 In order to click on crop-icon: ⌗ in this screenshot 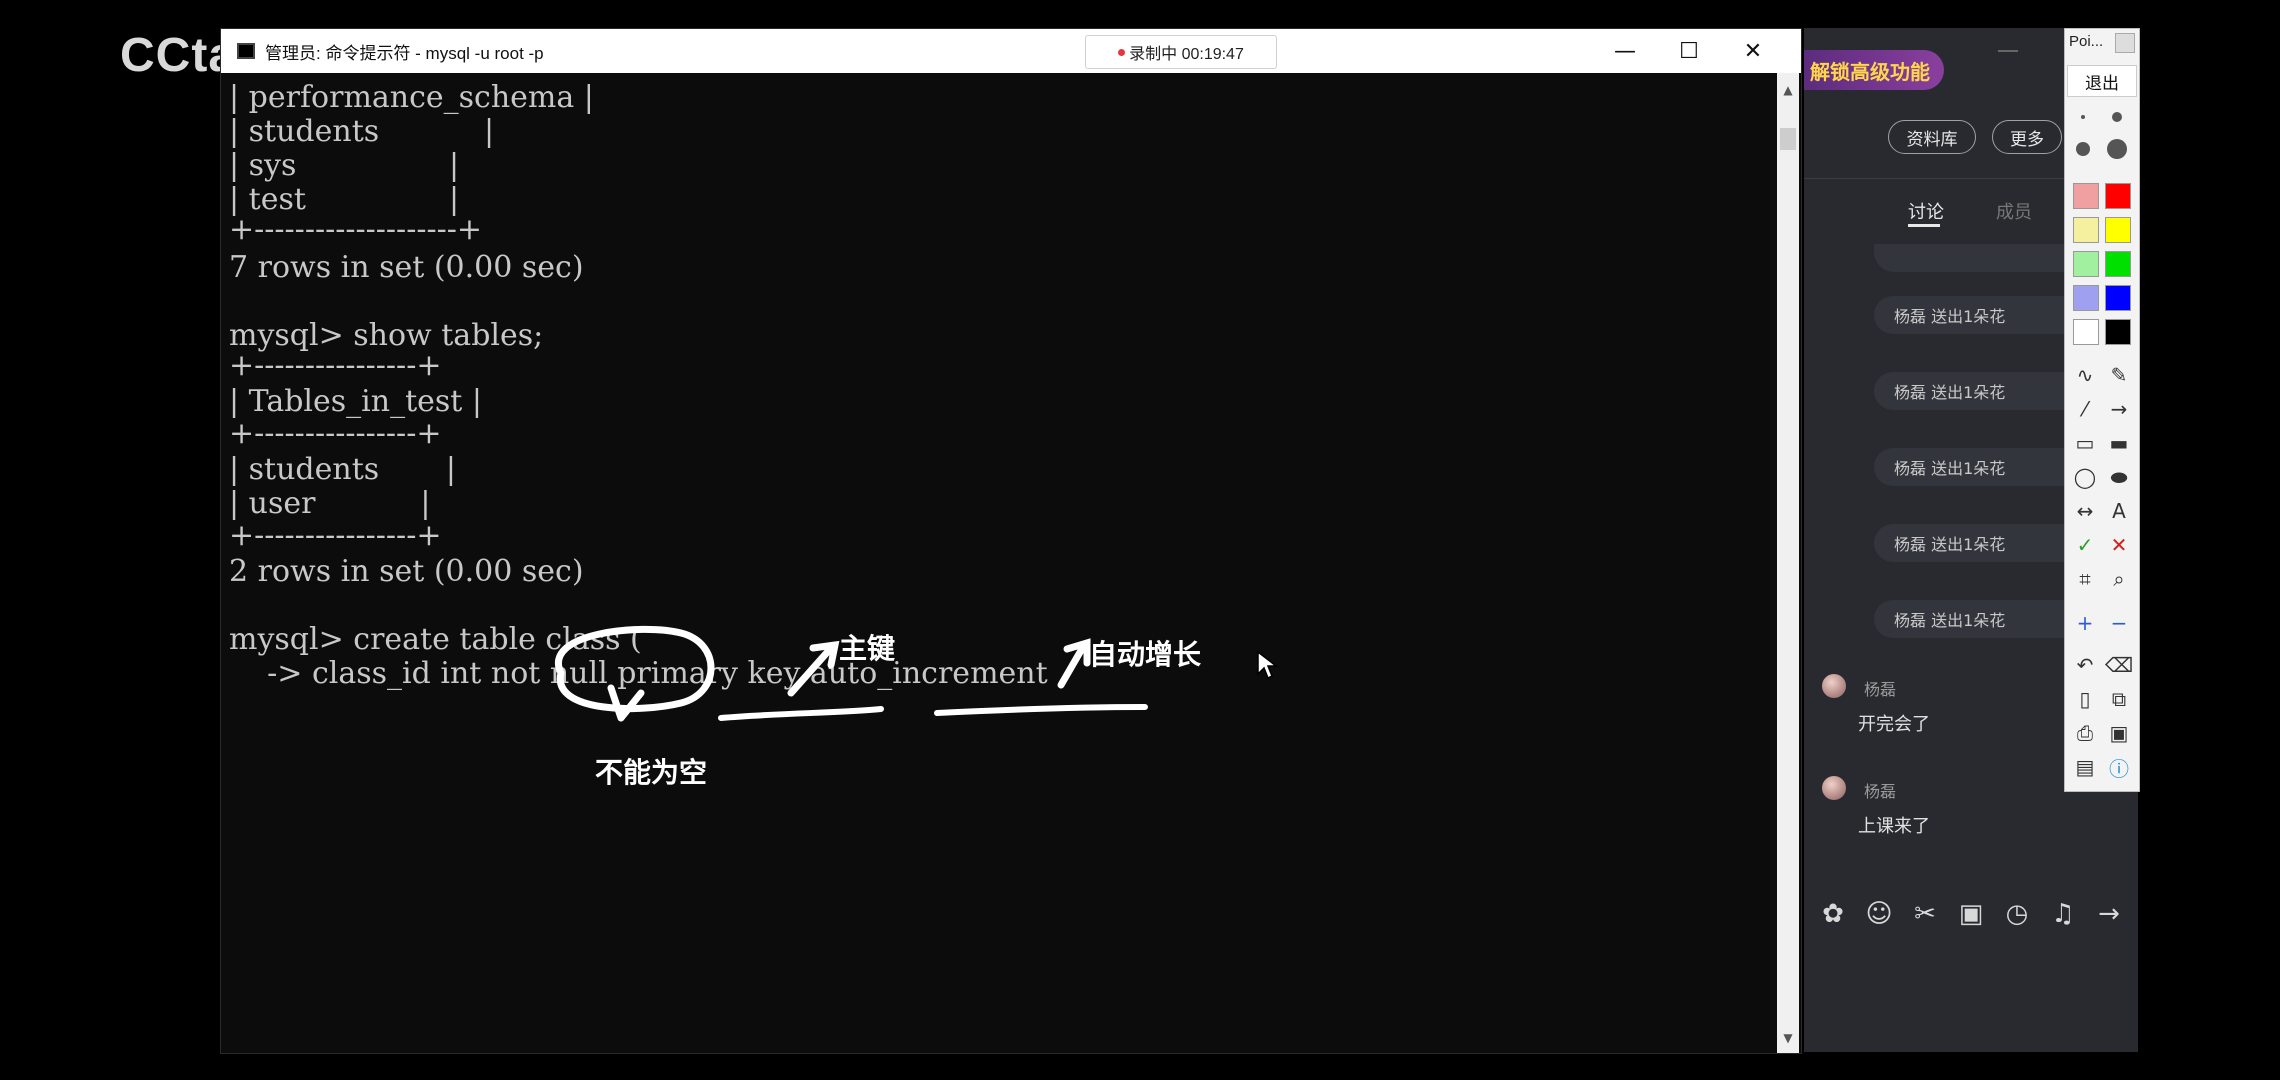, I will do `click(2085, 579)`.